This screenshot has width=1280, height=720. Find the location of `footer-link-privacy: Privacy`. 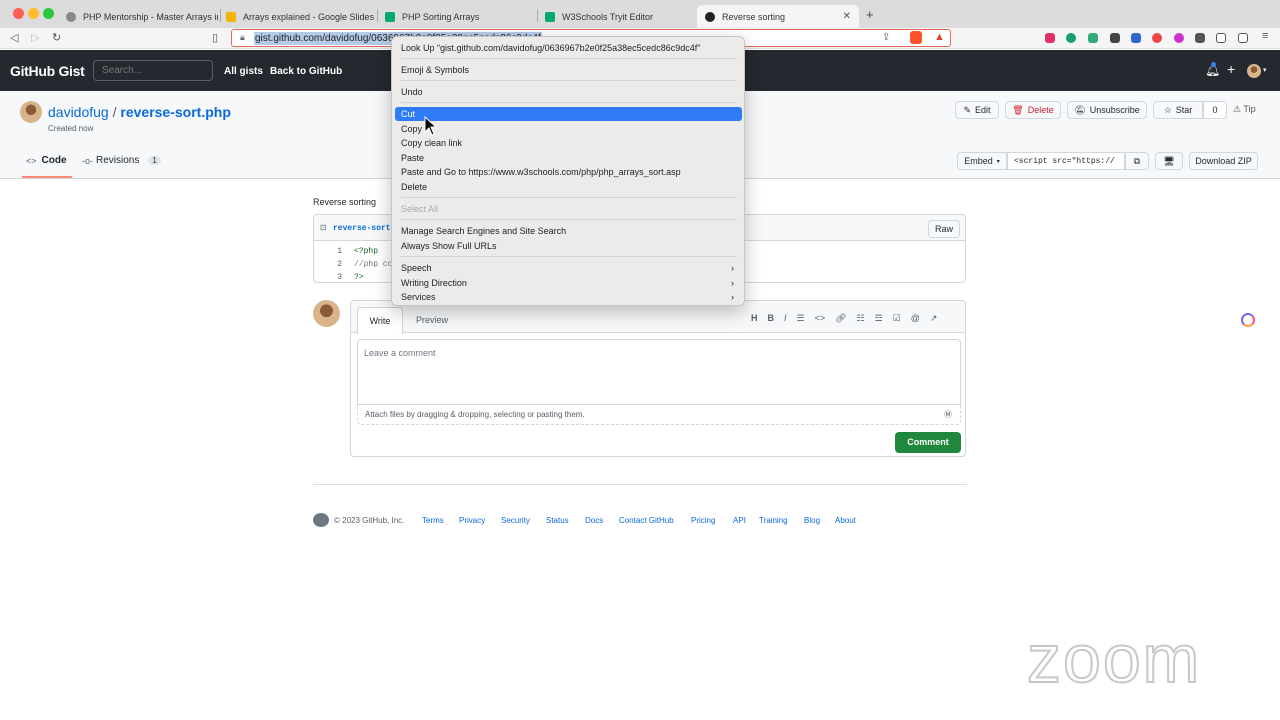

footer-link-privacy: Privacy is located at coordinates (472, 520).